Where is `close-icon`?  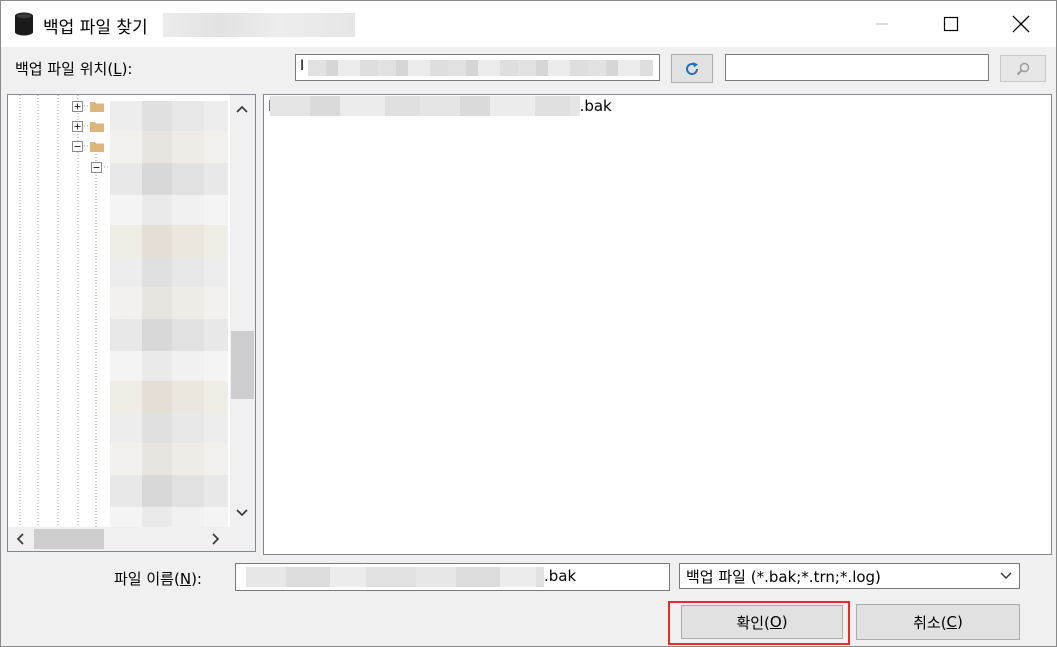
close-icon is located at coordinates (1021, 24).